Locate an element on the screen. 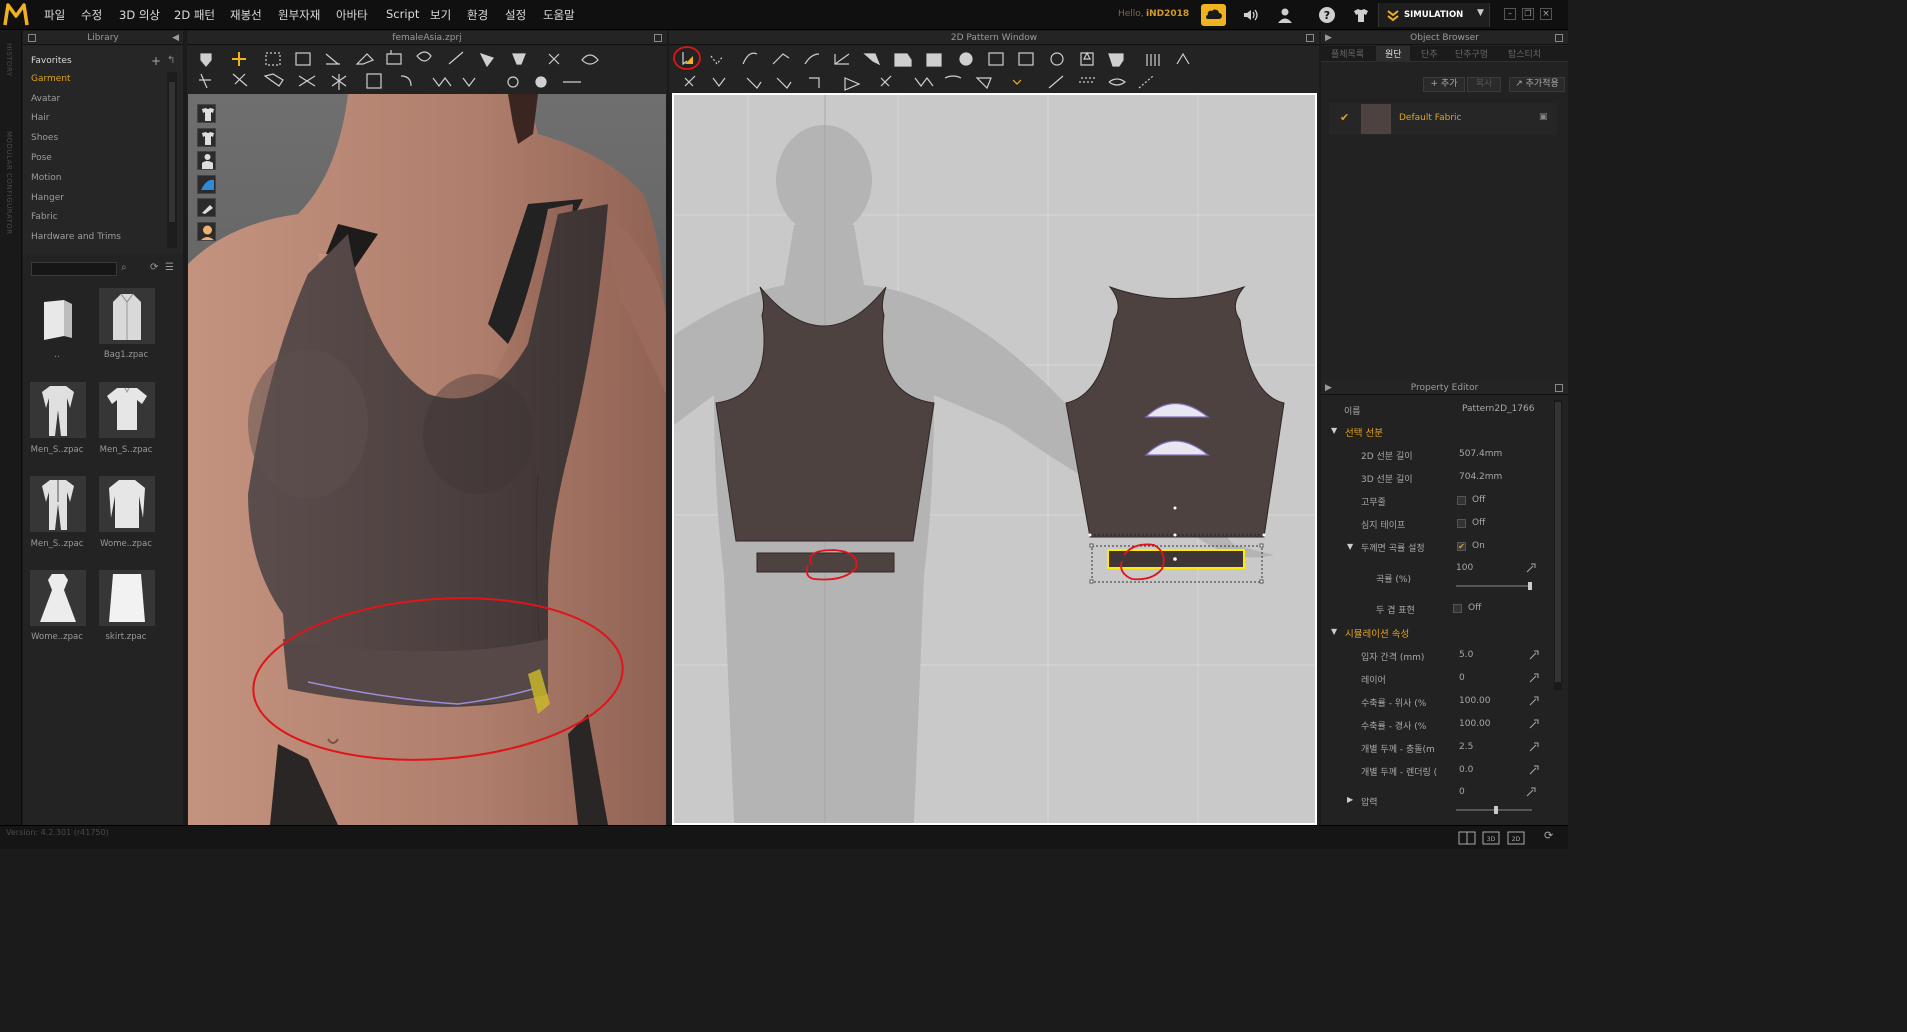 The height and width of the screenshot is (1032, 1907). close-button: × is located at coordinates (1546, 14).